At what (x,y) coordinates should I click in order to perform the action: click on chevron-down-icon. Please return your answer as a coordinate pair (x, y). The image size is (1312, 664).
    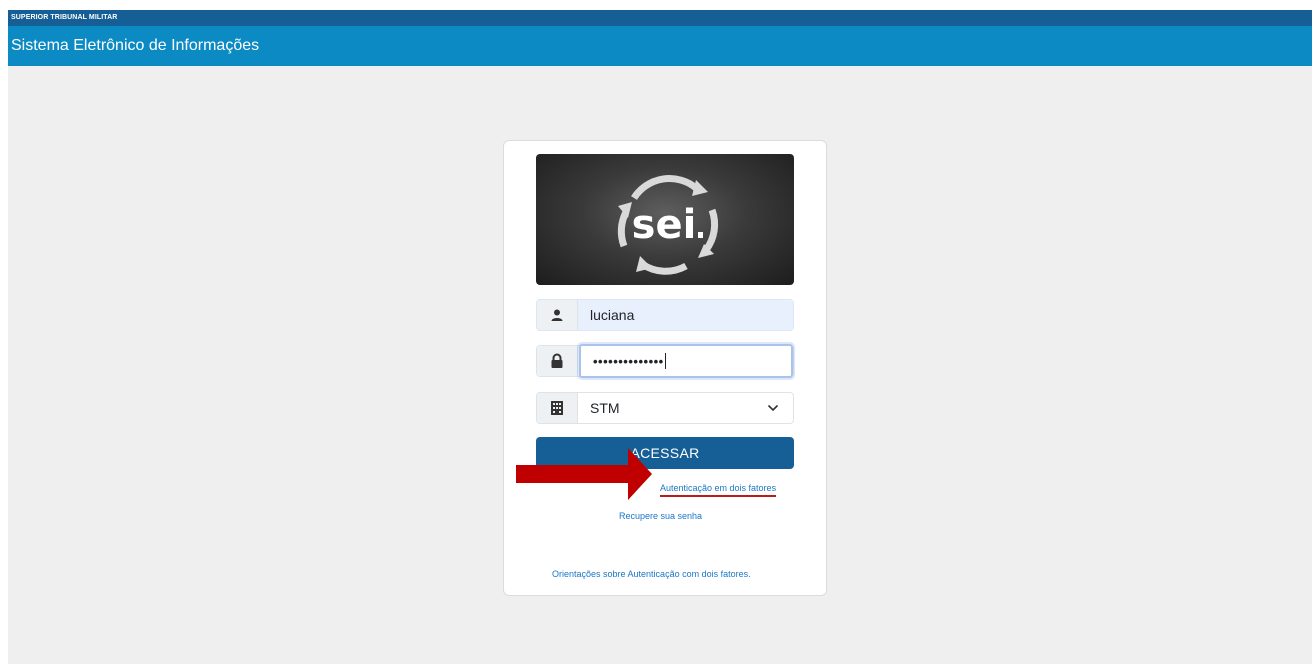
    Looking at the image, I should click on (773, 408).